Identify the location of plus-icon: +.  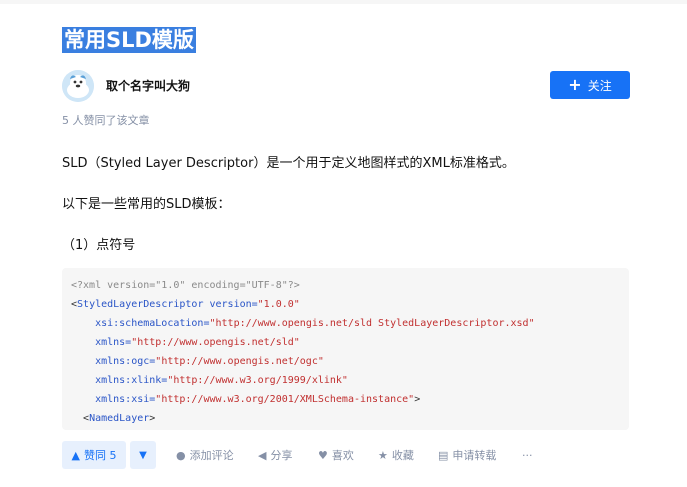
(575, 84).